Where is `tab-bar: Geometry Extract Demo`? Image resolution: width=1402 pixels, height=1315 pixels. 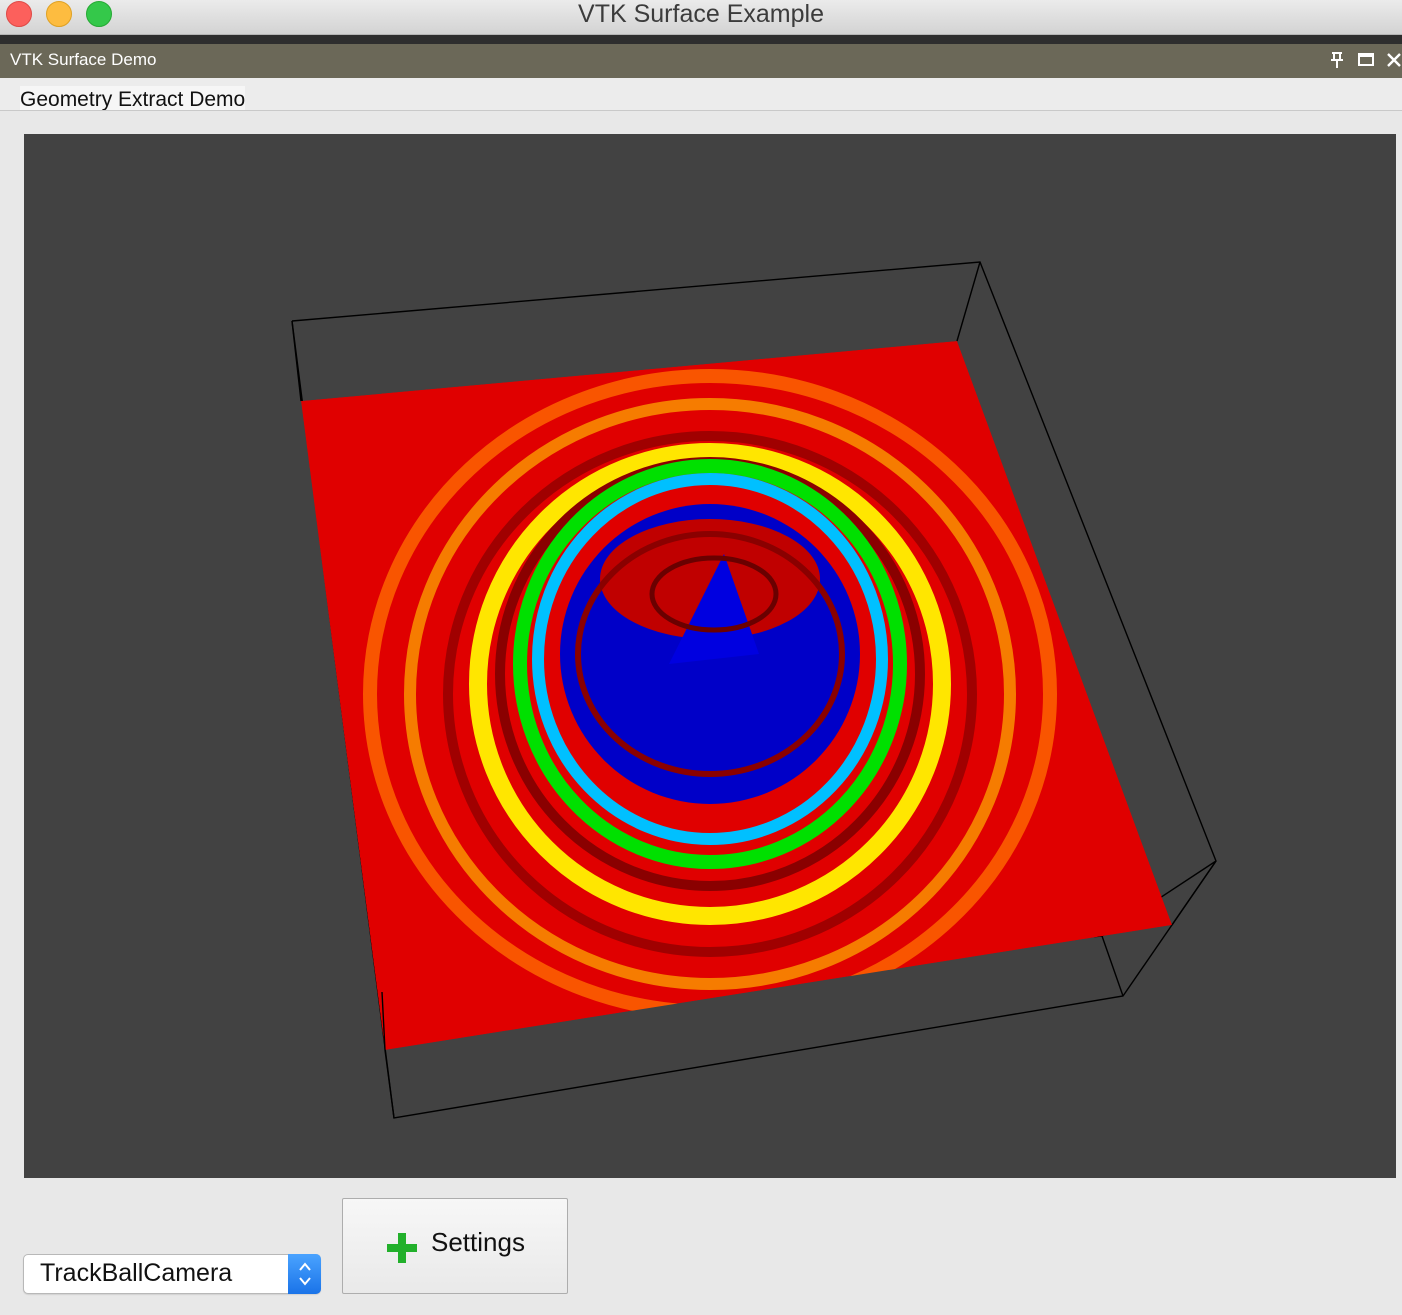 tab-bar: Geometry Extract Demo is located at coordinates (701, 96).